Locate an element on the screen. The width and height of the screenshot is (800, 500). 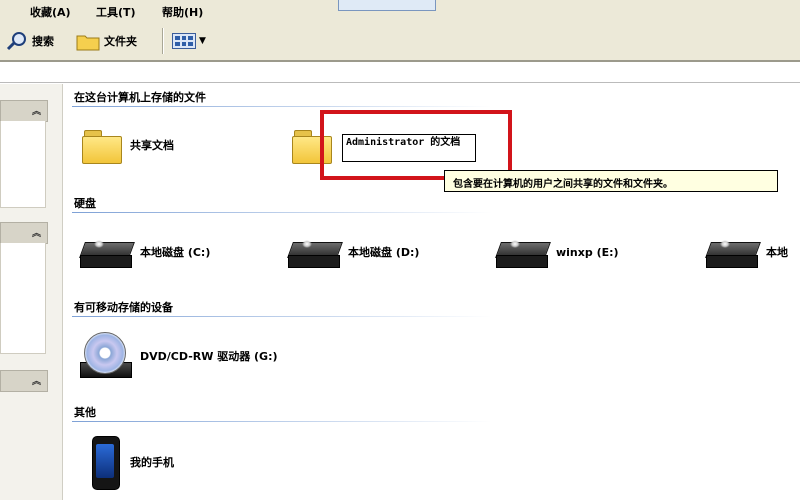
folders-label: 文件夹 is located at coordinates (120, 41).